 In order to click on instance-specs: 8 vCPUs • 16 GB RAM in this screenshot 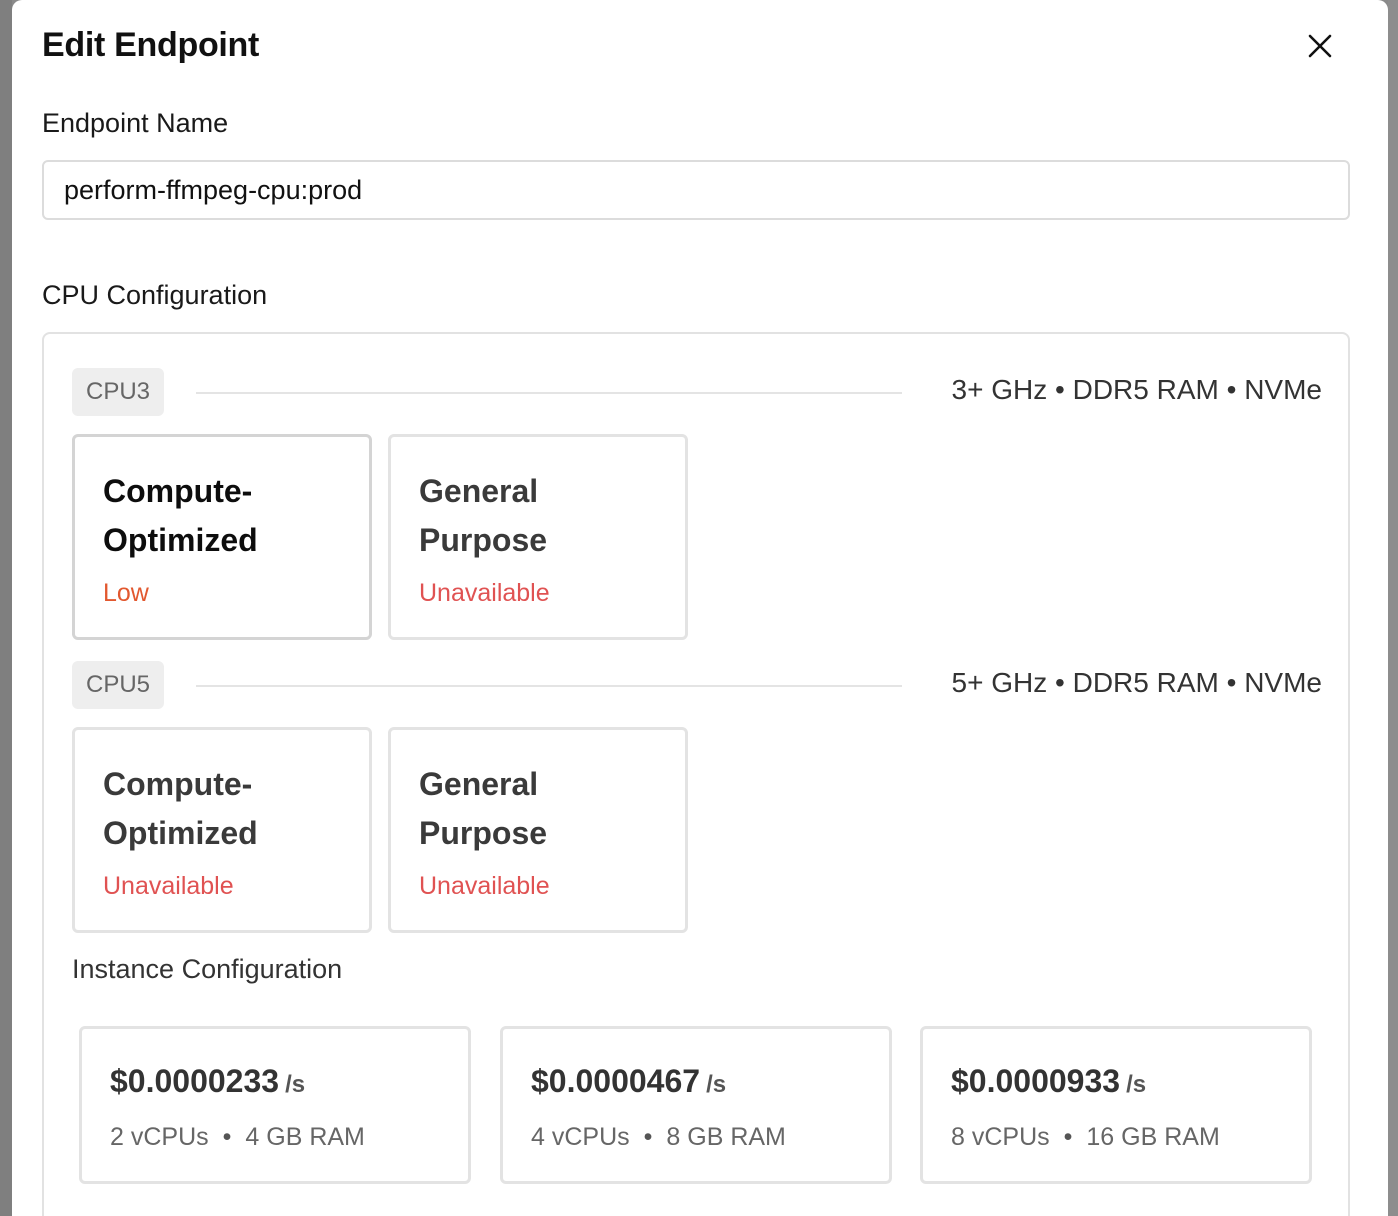, I will do `click(1085, 1137)`.